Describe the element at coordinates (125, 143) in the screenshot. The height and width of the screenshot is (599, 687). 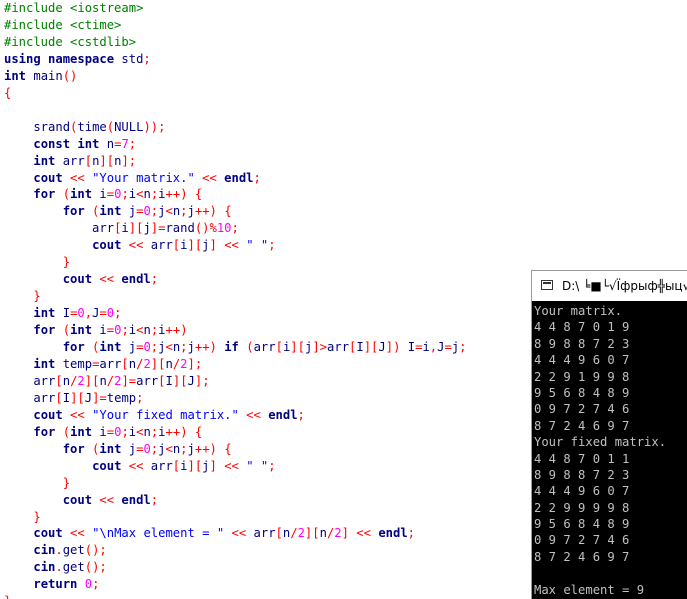
I see `code-token: 7` at that location.